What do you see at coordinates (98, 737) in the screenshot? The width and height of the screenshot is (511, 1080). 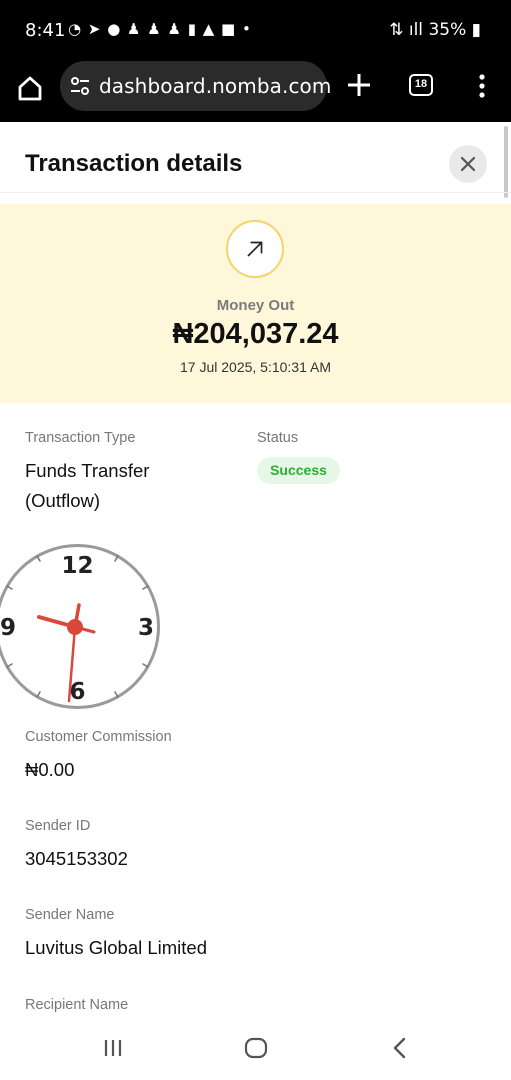 I see `customer-commission-label: Customer Commission` at bounding box center [98, 737].